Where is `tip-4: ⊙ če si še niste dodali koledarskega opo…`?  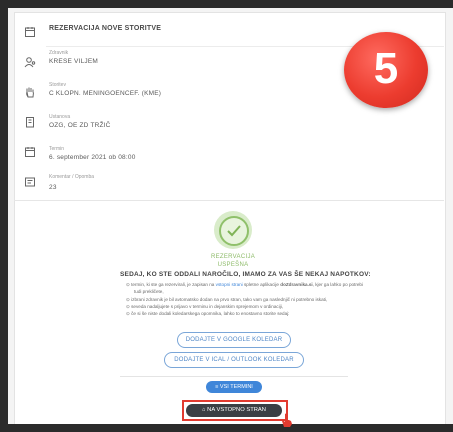
tip-4: ⊙ če si še niste dodali koledarskega opo… is located at coordinates (208, 313).